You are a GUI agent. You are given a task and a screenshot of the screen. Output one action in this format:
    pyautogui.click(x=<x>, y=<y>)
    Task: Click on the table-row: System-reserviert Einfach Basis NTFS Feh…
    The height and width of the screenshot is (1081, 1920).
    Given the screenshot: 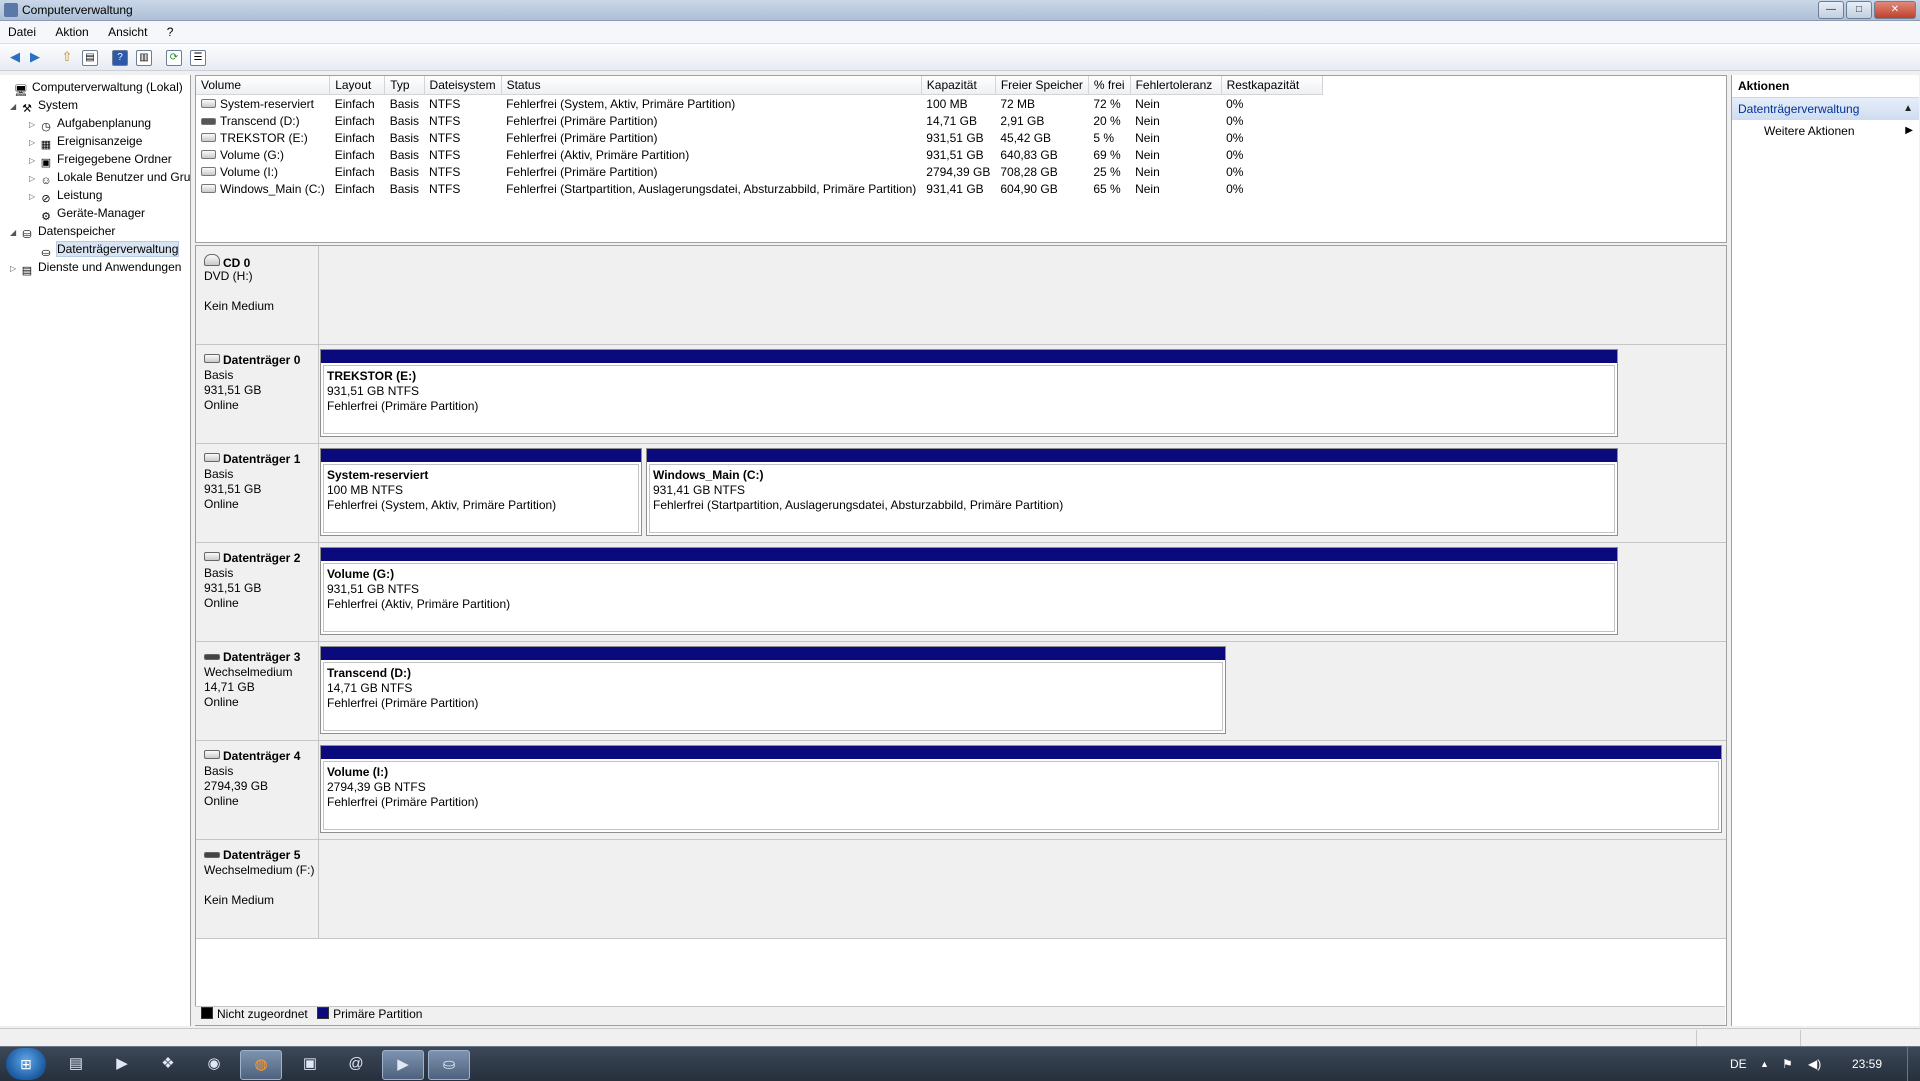 What is the action you would take?
    pyautogui.click(x=759, y=104)
    